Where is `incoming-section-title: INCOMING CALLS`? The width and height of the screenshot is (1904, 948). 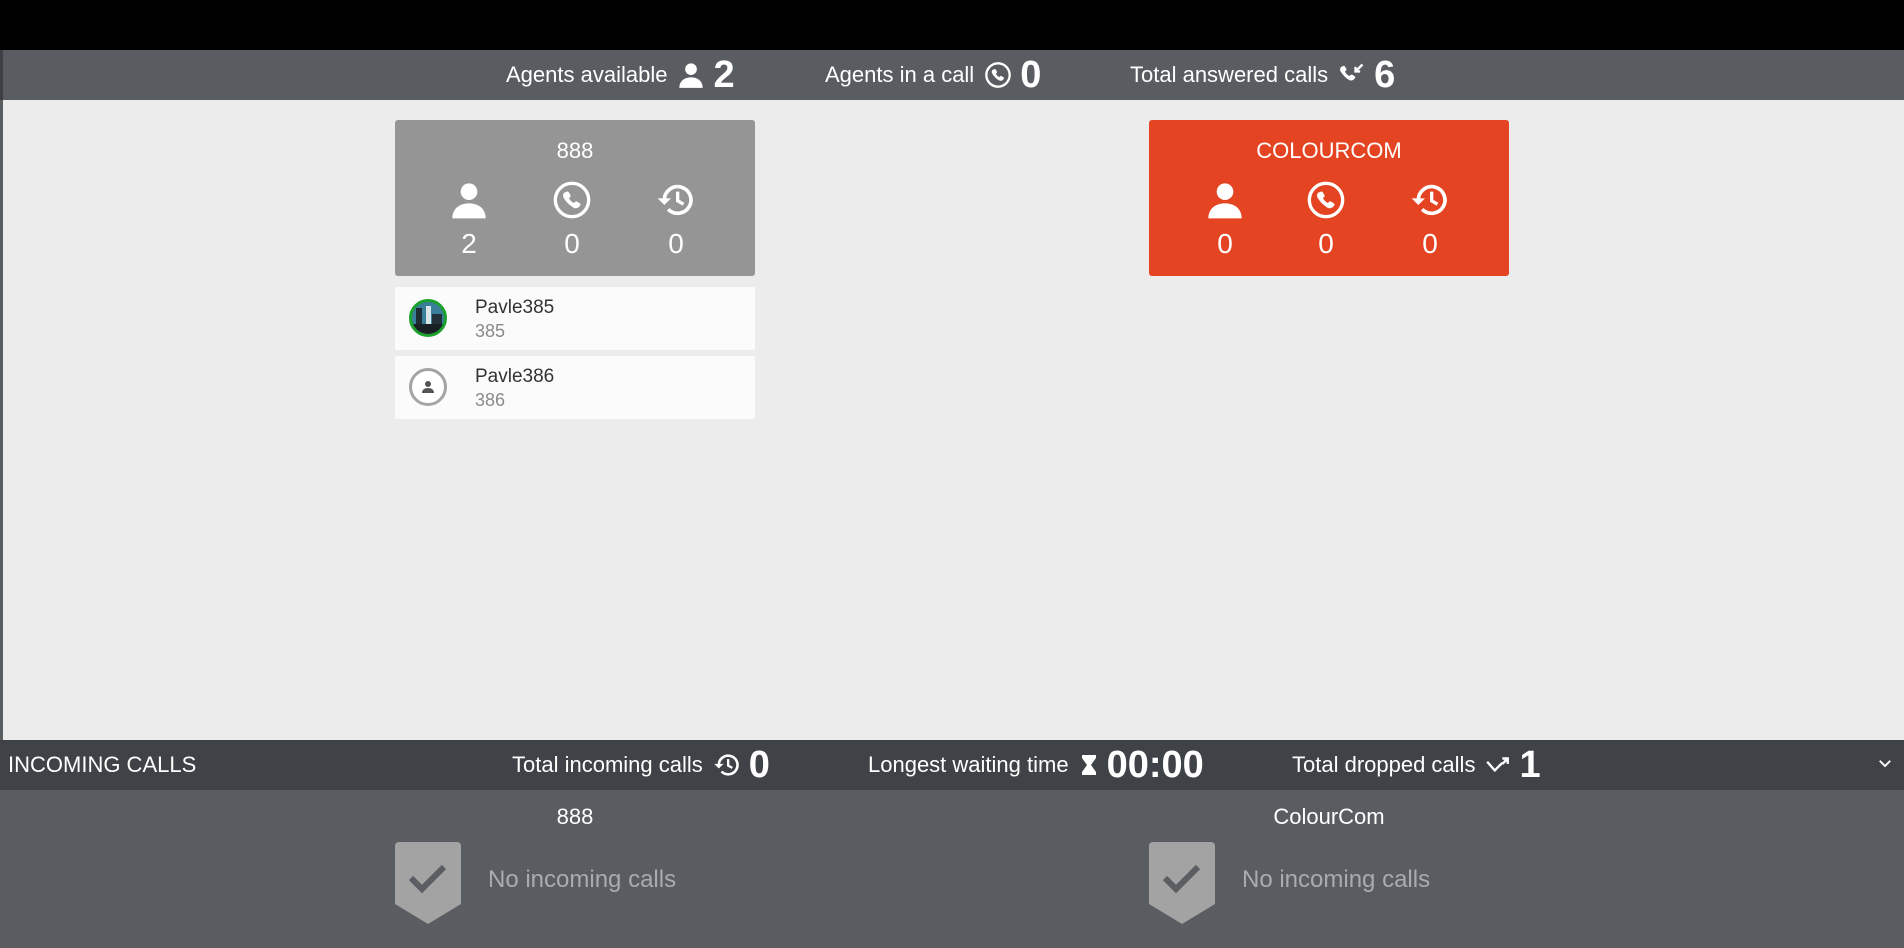 incoming-section-title: INCOMING CALLS is located at coordinates (102, 764).